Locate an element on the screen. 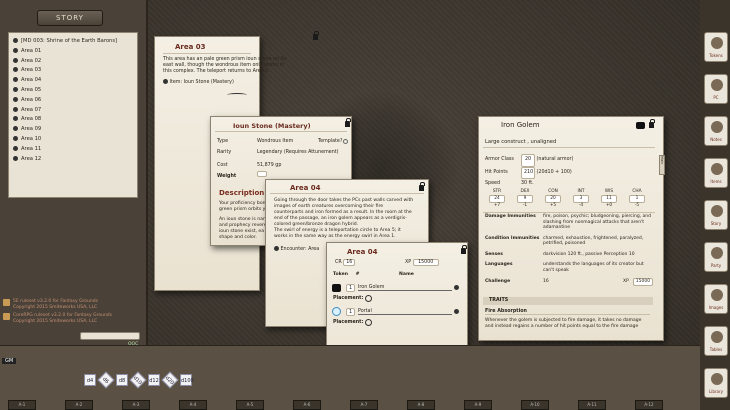 This screenshot has width=730, height=410. trait-name: Fire Absorption is located at coordinates (567, 312).